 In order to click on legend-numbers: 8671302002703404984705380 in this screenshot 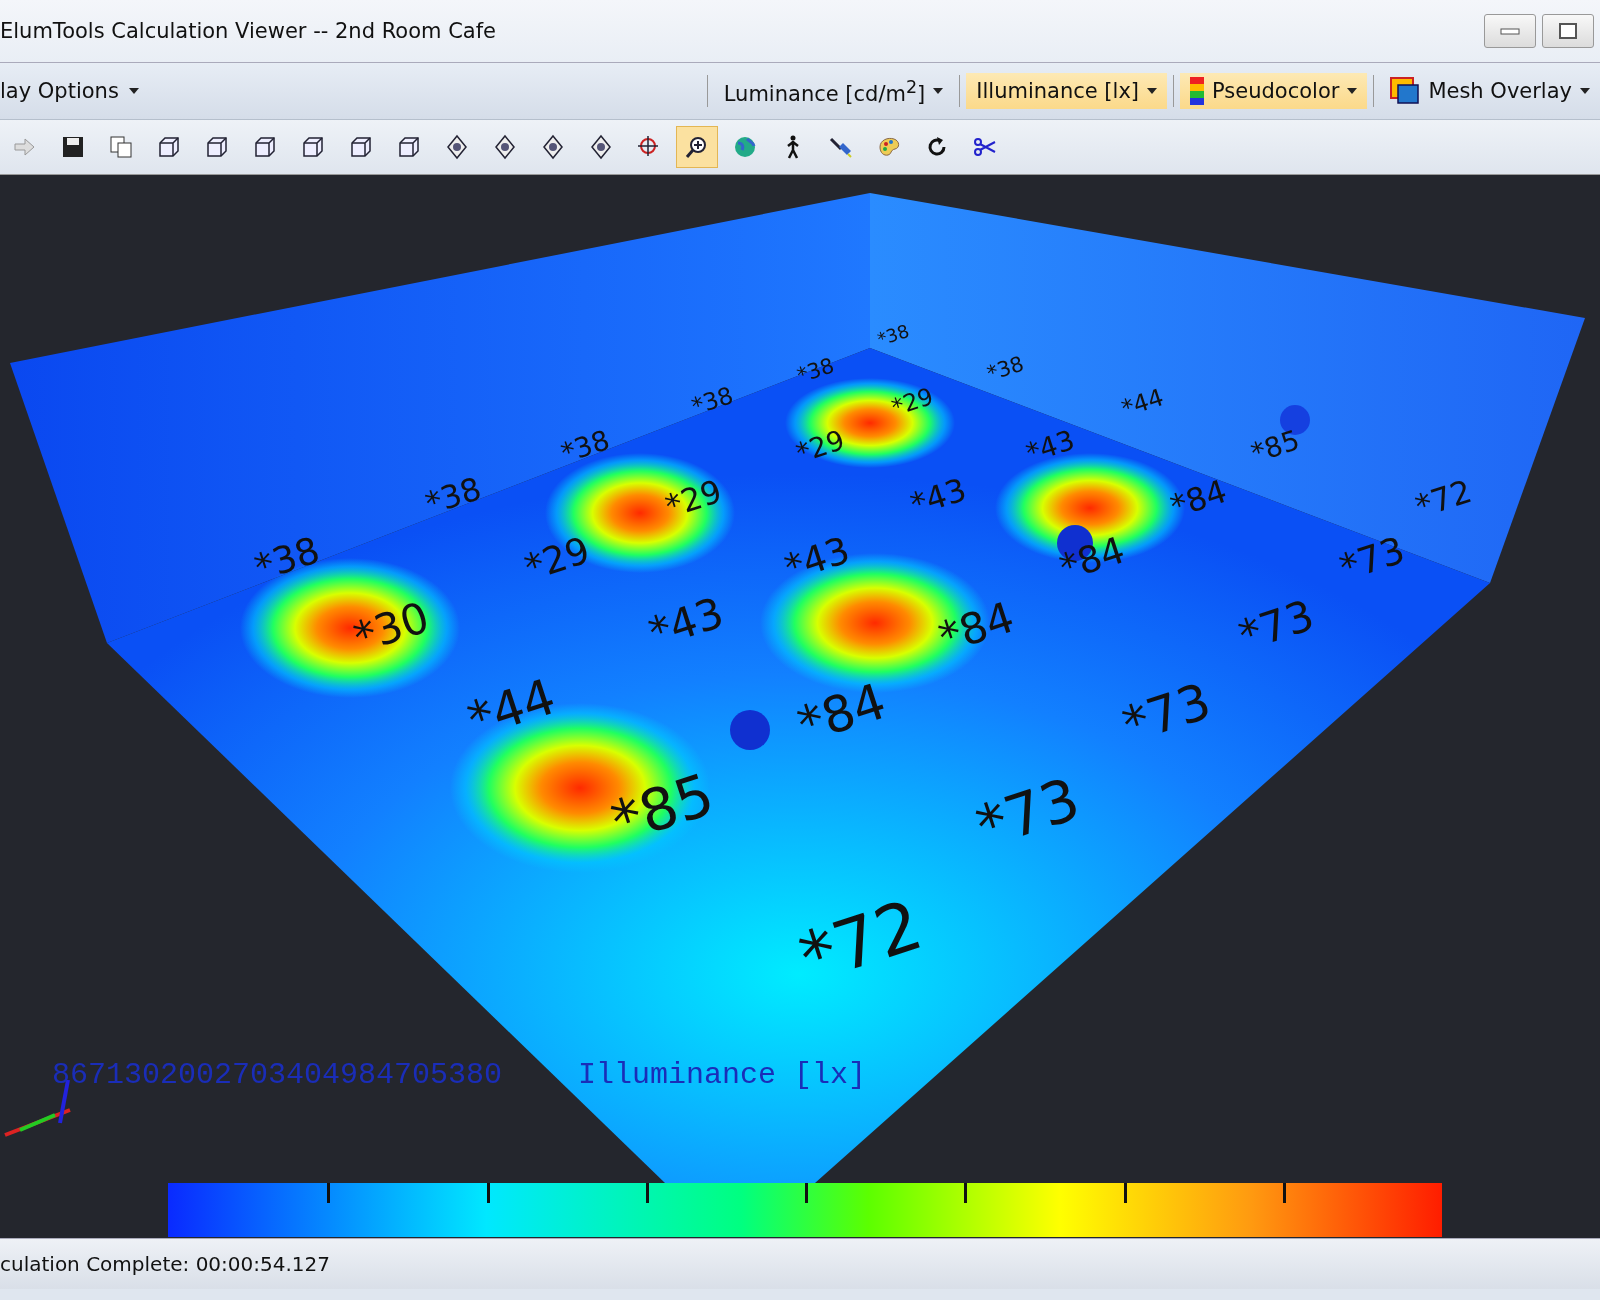, I will do `click(277, 1075)`.